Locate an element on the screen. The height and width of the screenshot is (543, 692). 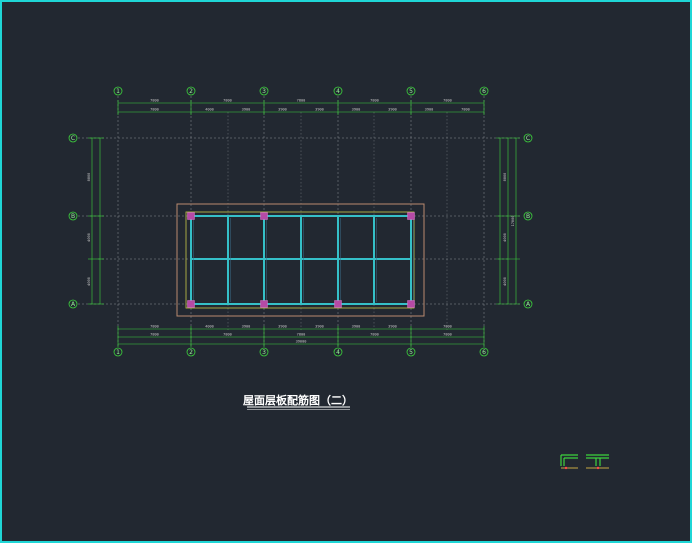
dim-text-top2: 4000 is located at coordinates (209, 110).